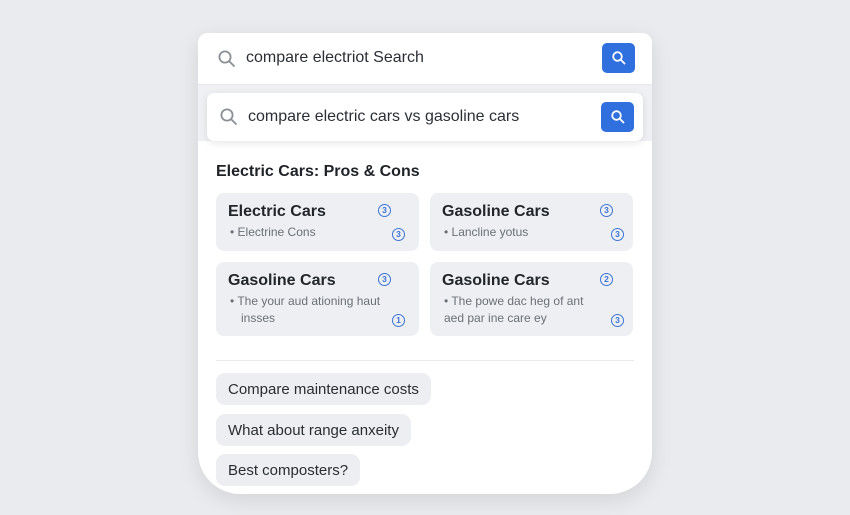  I want to click on search-button, so click(618, 58).